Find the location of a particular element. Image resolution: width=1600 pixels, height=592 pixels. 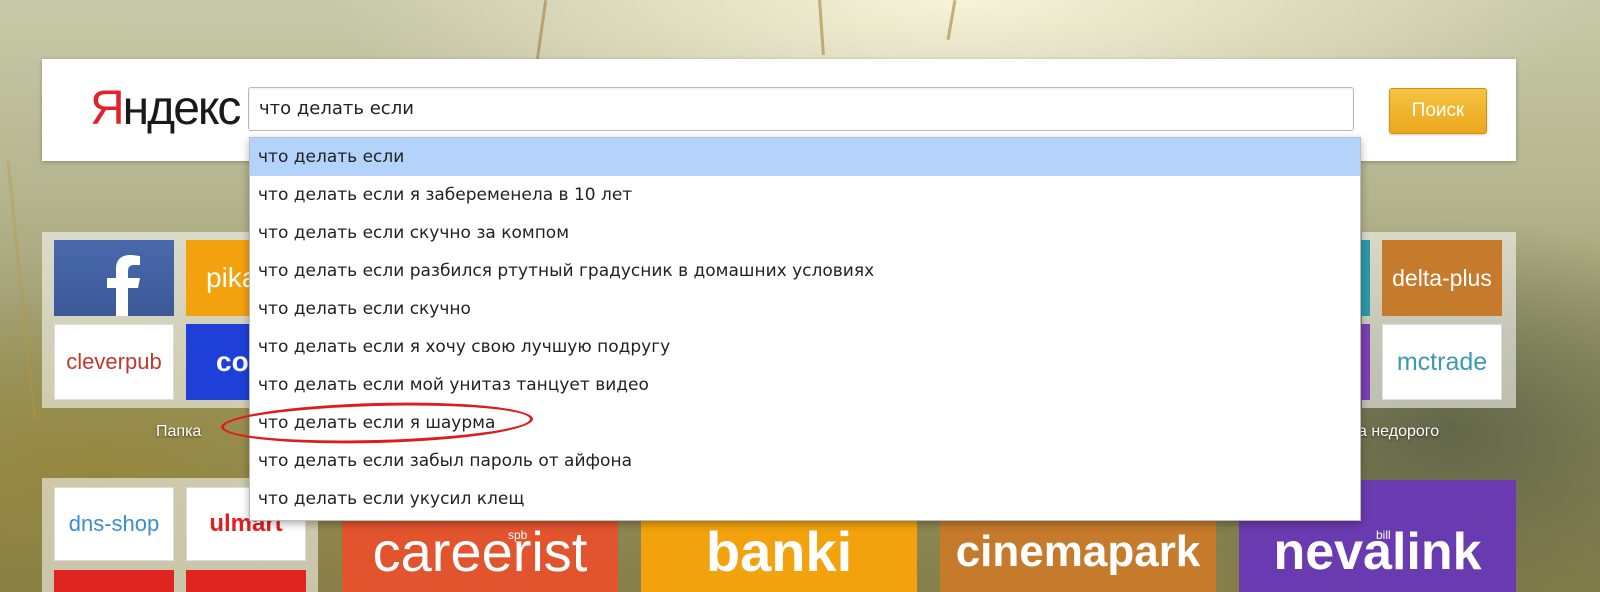

suggestion-item: что делать если скучно is located at coordinates (805, 309).